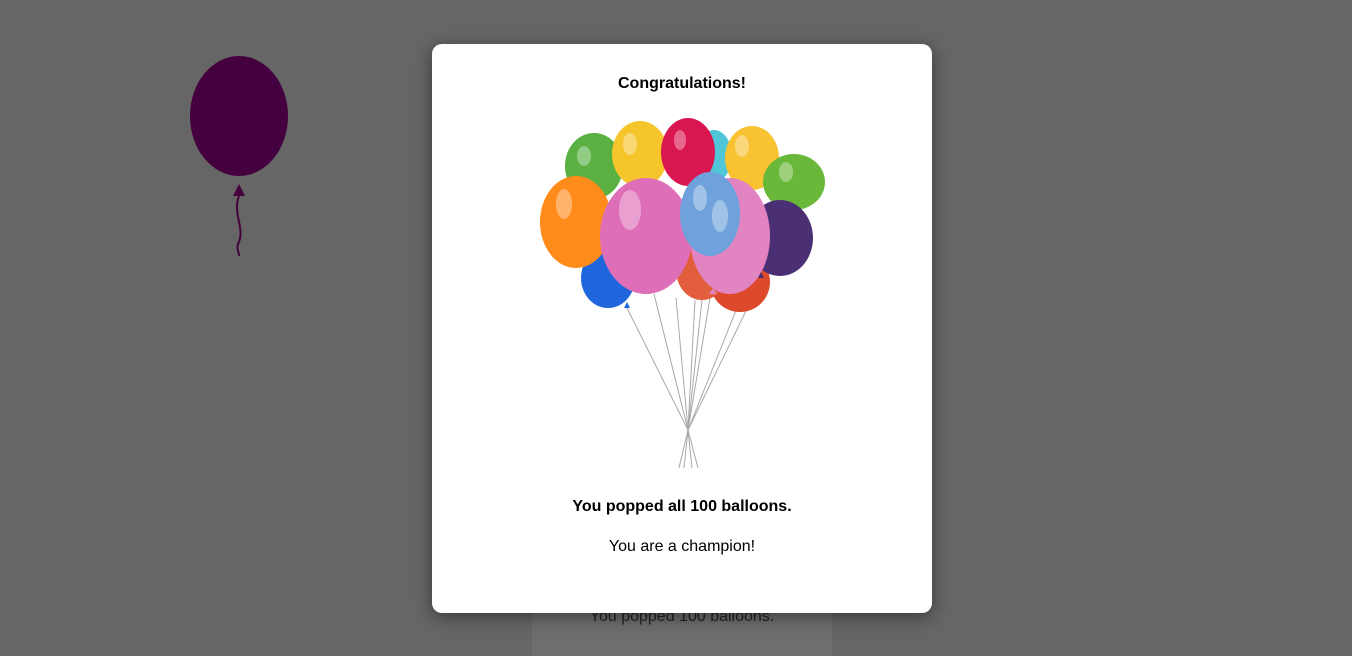  I want to click on champion-message: You are a champion!, so click(682, 546).